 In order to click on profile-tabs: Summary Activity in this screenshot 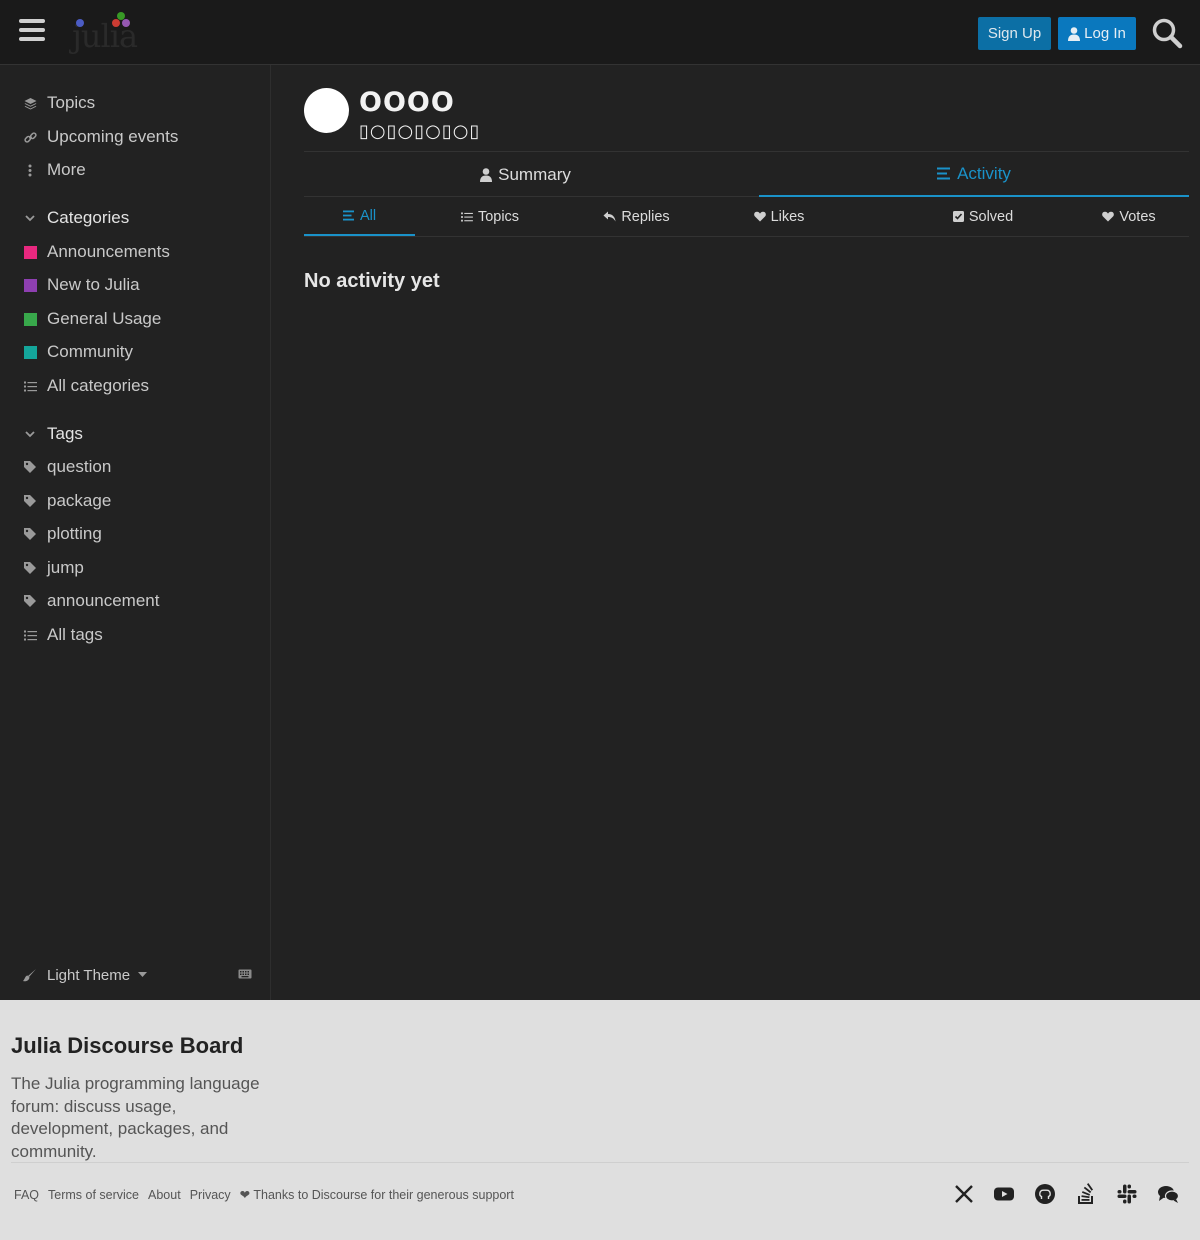, I will do `click(746, 174)`.